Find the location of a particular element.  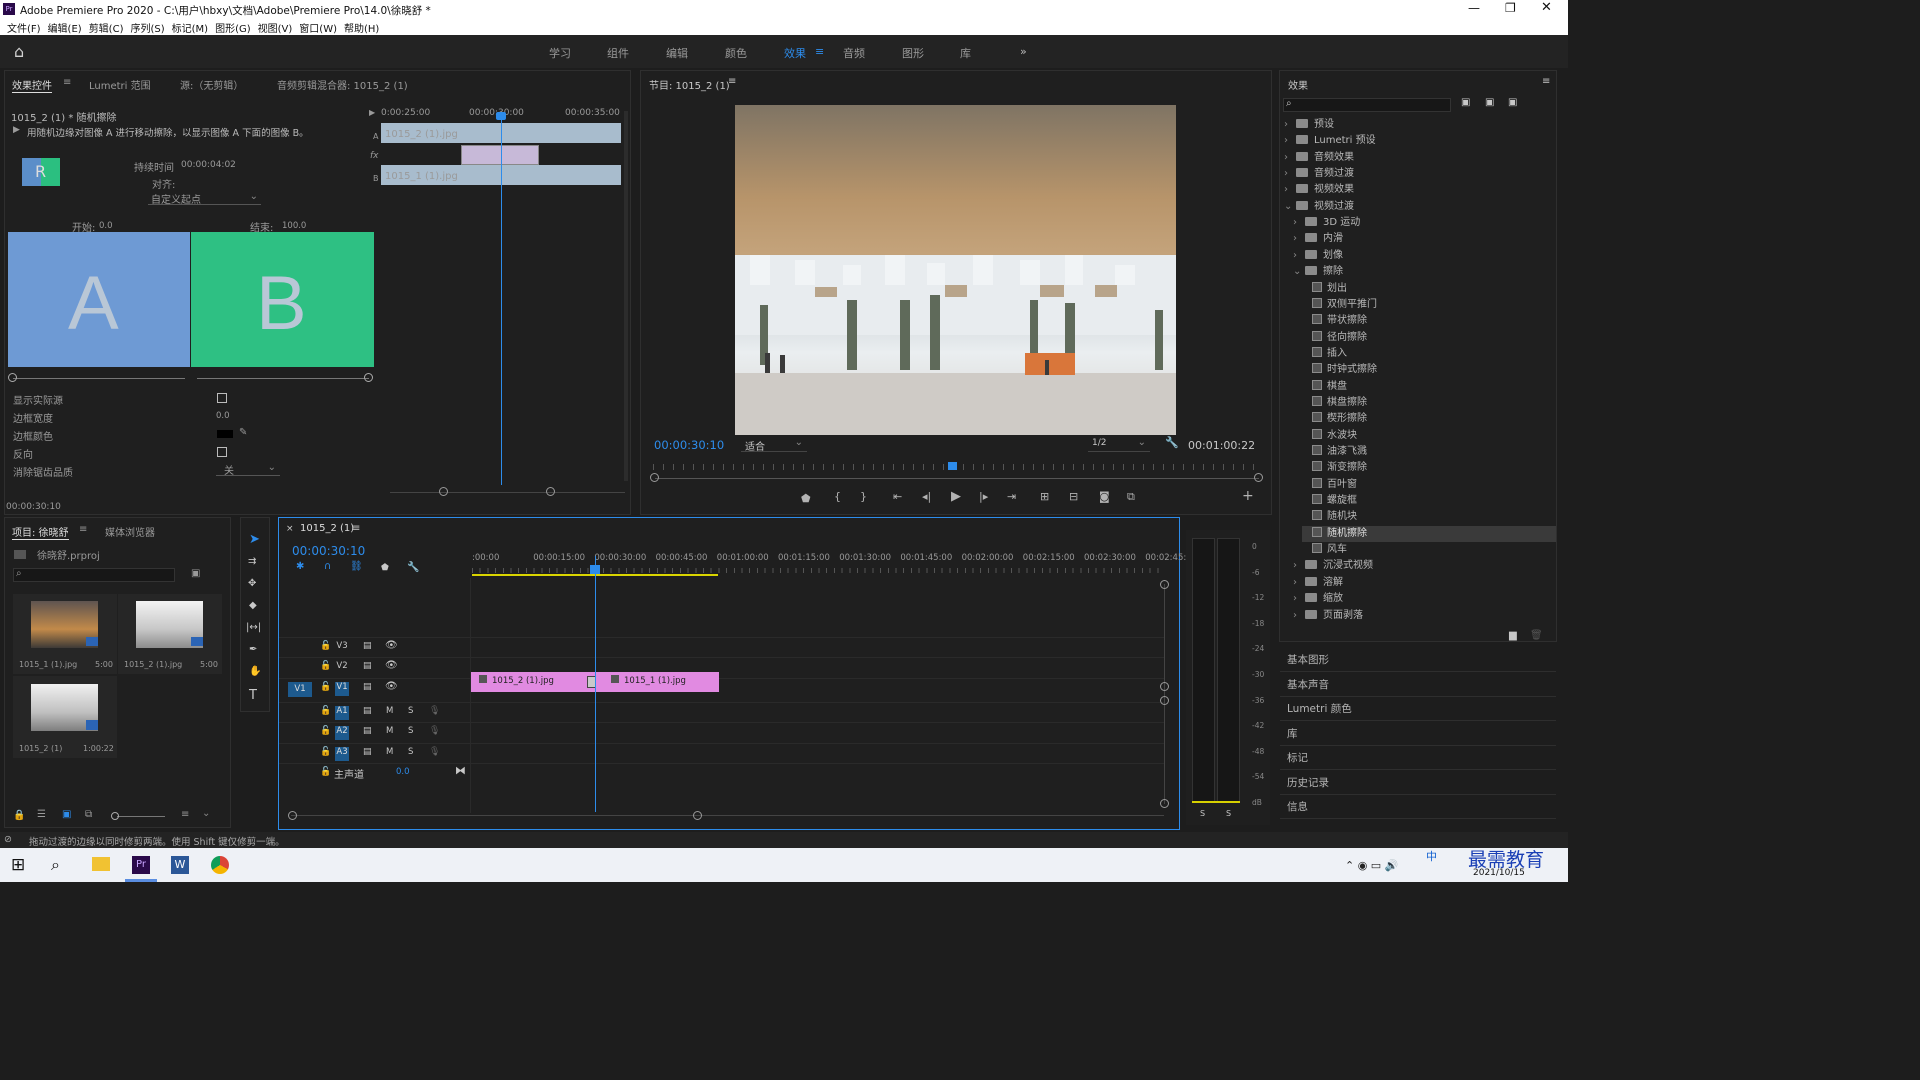

track-select-icon: ⇉ is located at coordinates (252, 561).